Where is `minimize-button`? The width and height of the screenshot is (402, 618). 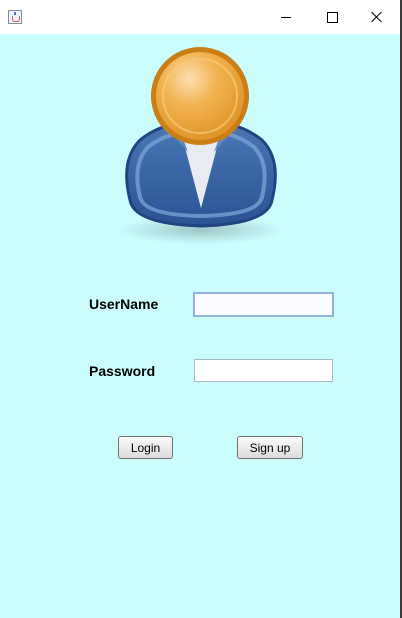
minimize-button is located at coordinates (286, 17).